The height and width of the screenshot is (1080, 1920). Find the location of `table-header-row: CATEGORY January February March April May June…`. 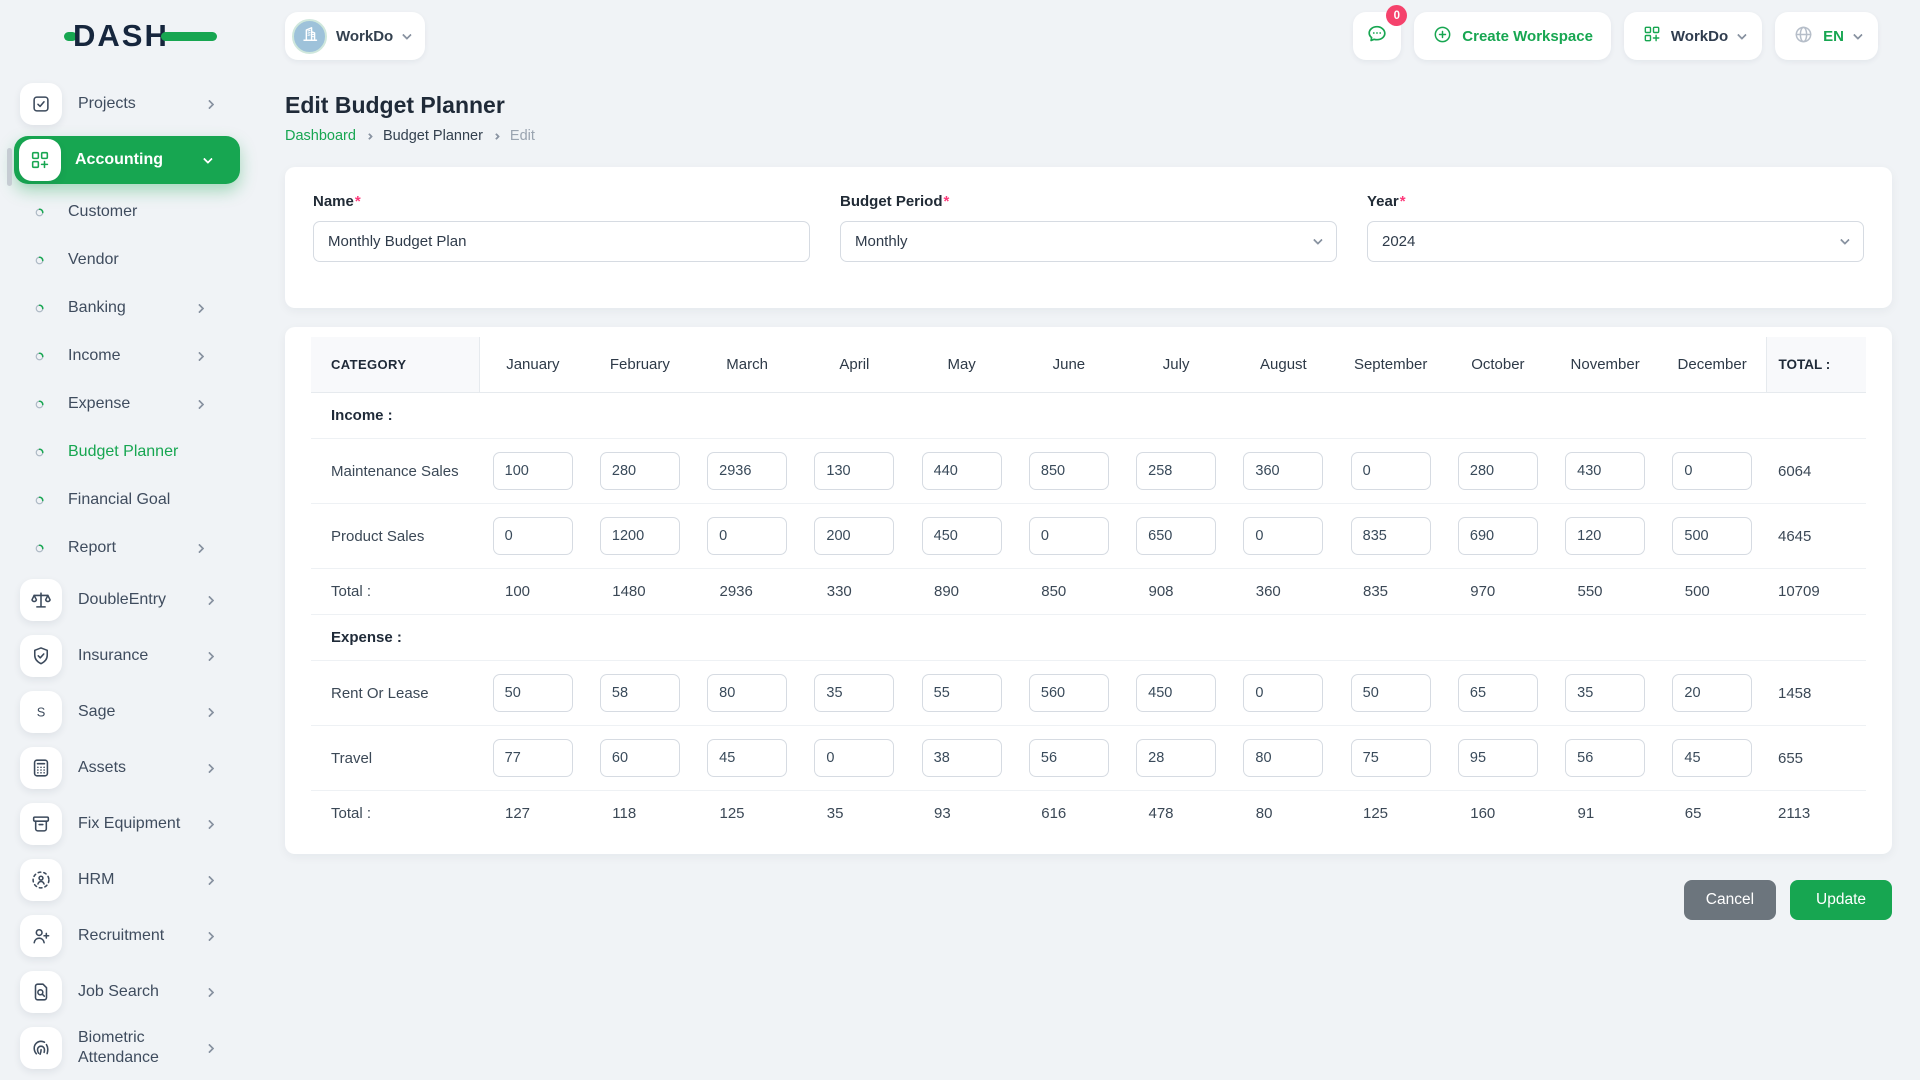

table-header-row: CATEGORY January February March April May June… is located at coordinates (1088, 365).